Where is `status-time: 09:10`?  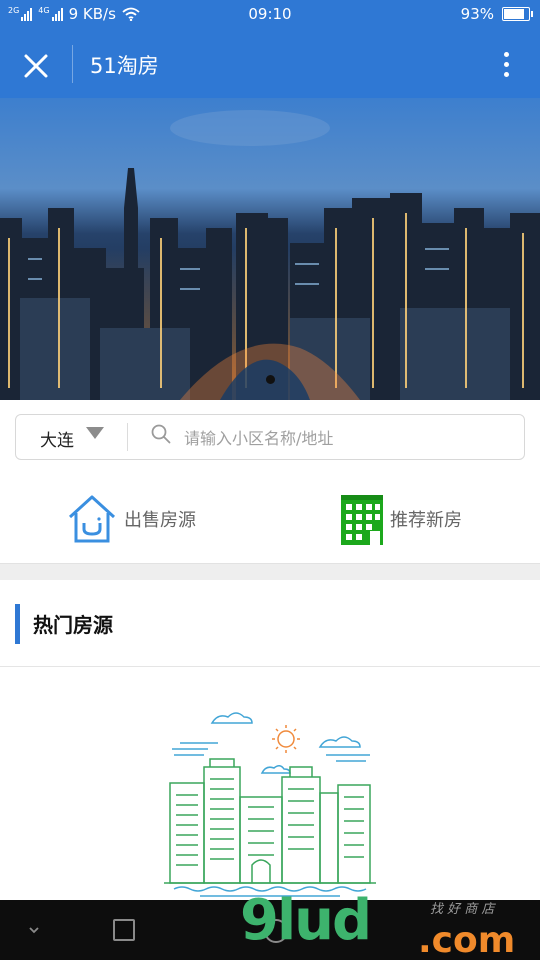
status-time: 09:10 is located at coordinates (270, 14).